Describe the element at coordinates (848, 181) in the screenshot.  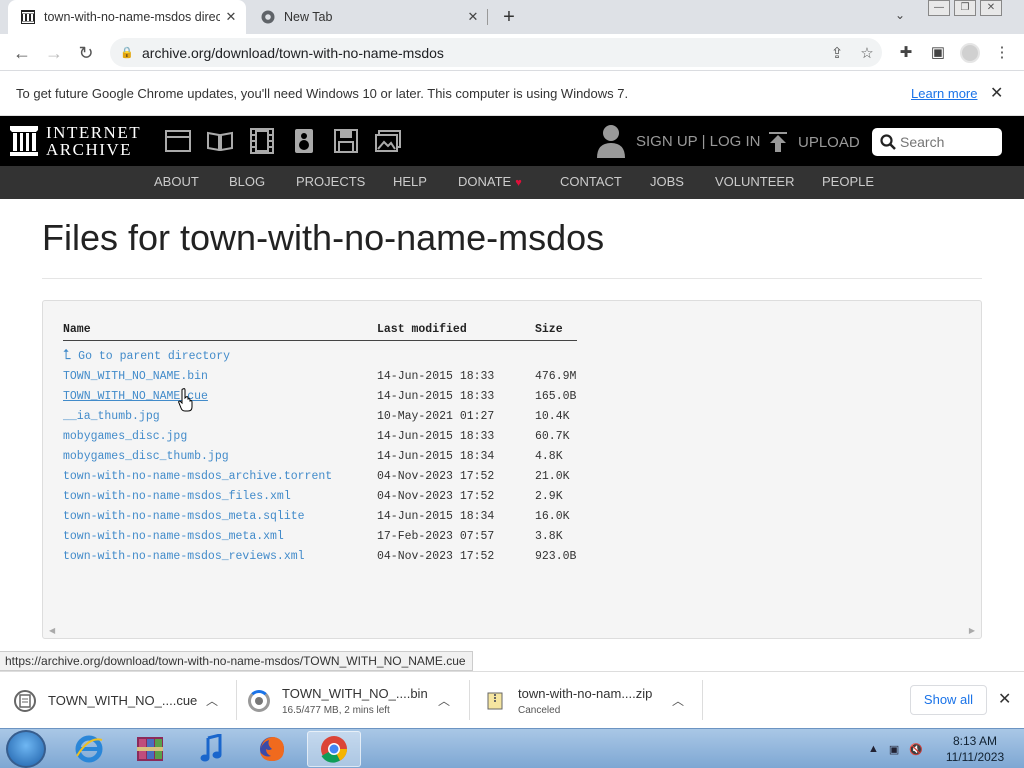
I see `nav-people: PEOPLE` at that location.